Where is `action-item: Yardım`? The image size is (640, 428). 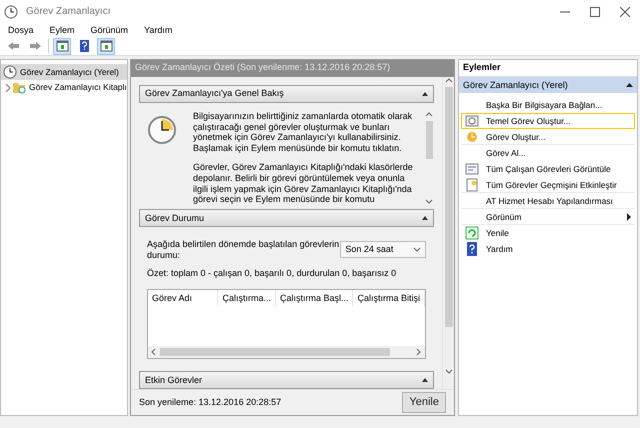
action-item: Yardım is located at coordinates (548, 249).